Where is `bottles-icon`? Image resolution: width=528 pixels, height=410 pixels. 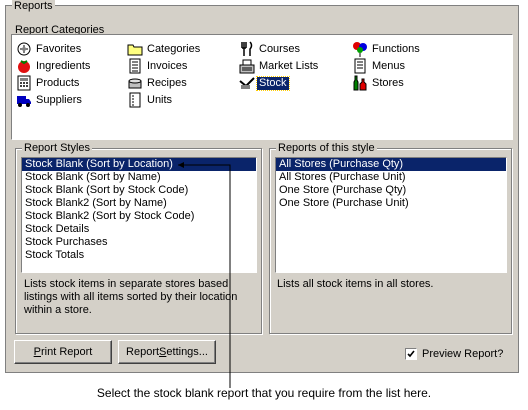
bottles-icon is located at coordinates (360, 83).